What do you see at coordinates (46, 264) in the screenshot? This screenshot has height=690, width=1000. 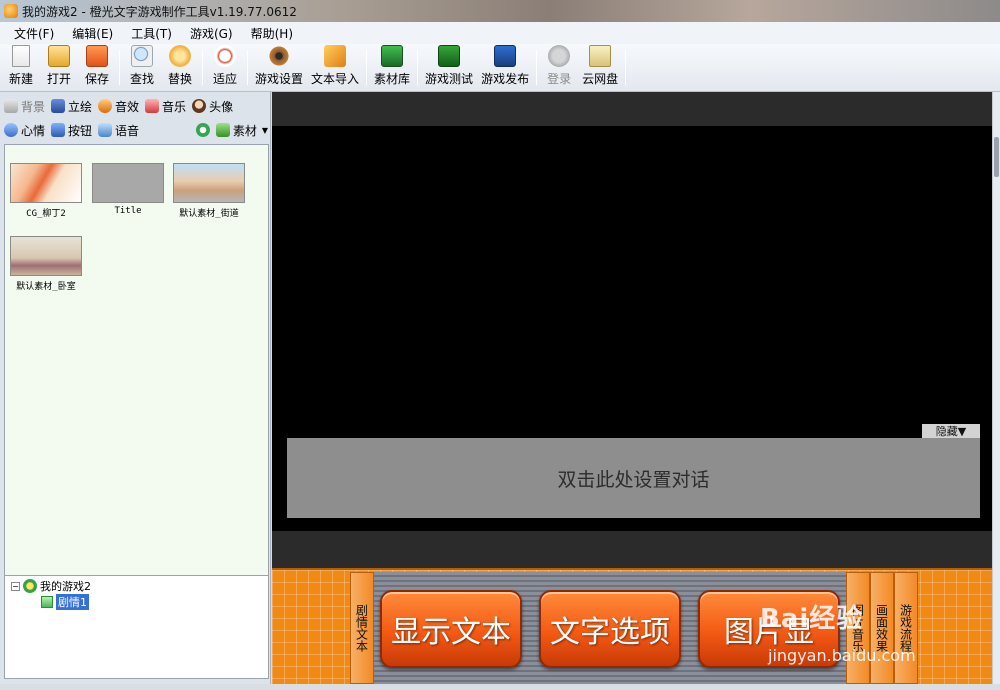 I see `thumbnail-item: 默认素材_卧室` at bounding box center [46, 264].